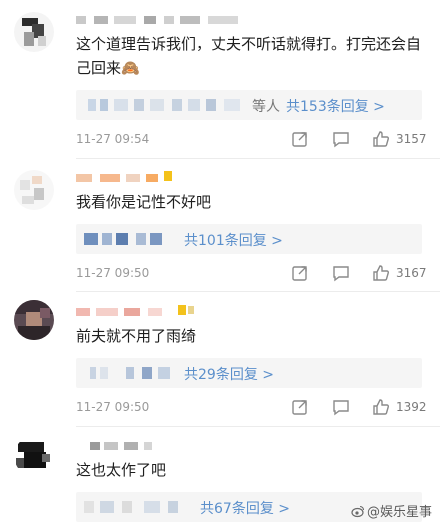 This screenshot has height=524, width=440. I want to click on like-button: 3157, so click(399, 140).